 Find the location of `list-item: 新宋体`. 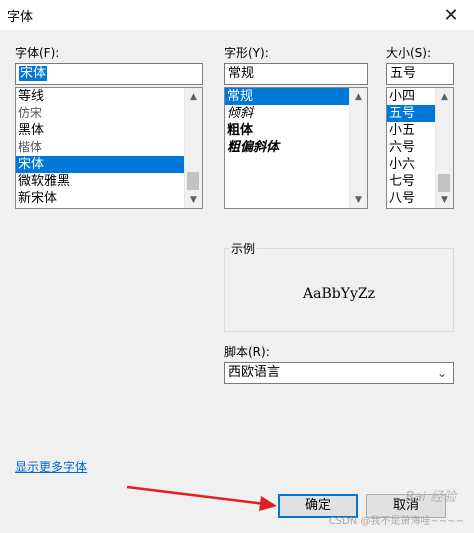

list-item: 新宋体 is located at coordinates (100, 198).